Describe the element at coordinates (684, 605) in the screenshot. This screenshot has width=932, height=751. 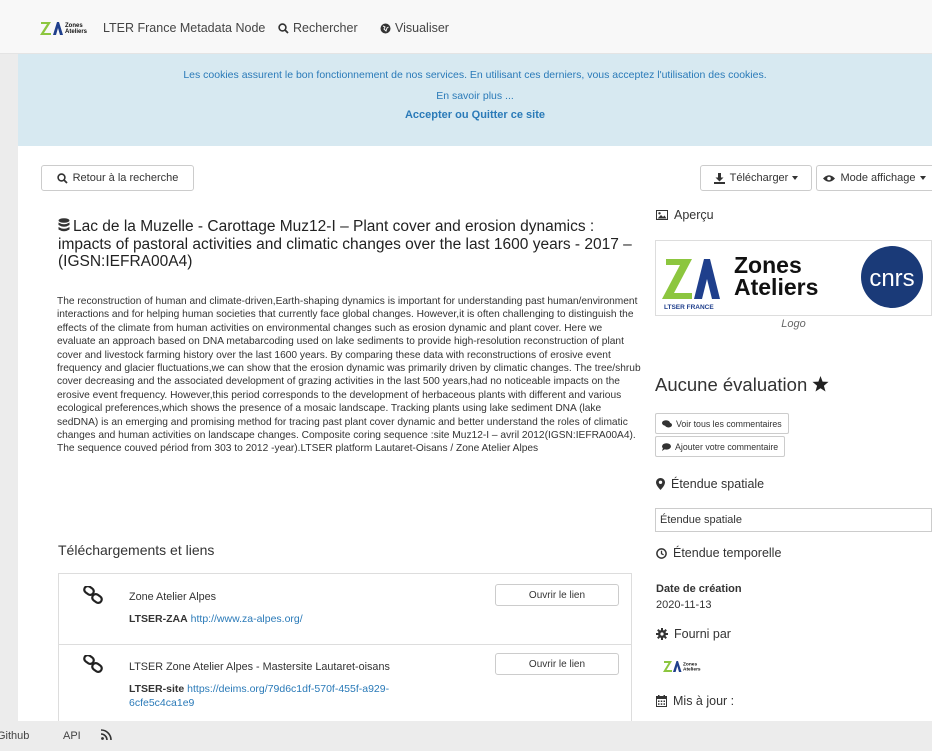
I see `creation-date-value: 2020-11-13` at that location.